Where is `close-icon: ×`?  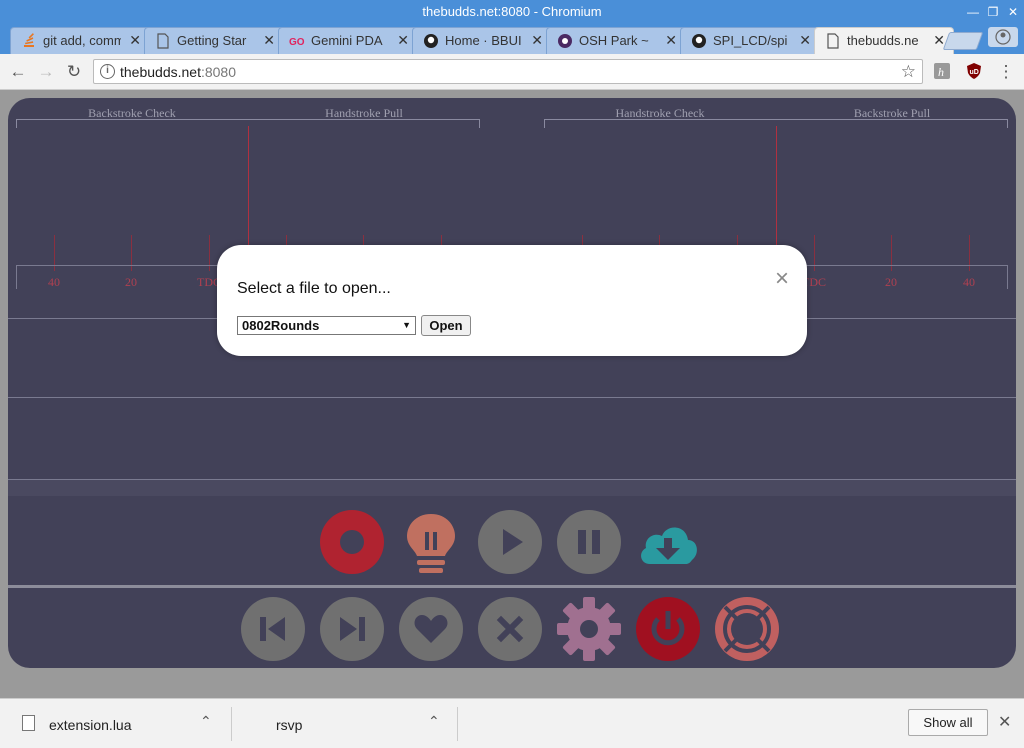
close-icon: × is located at coordinates (782, 279).